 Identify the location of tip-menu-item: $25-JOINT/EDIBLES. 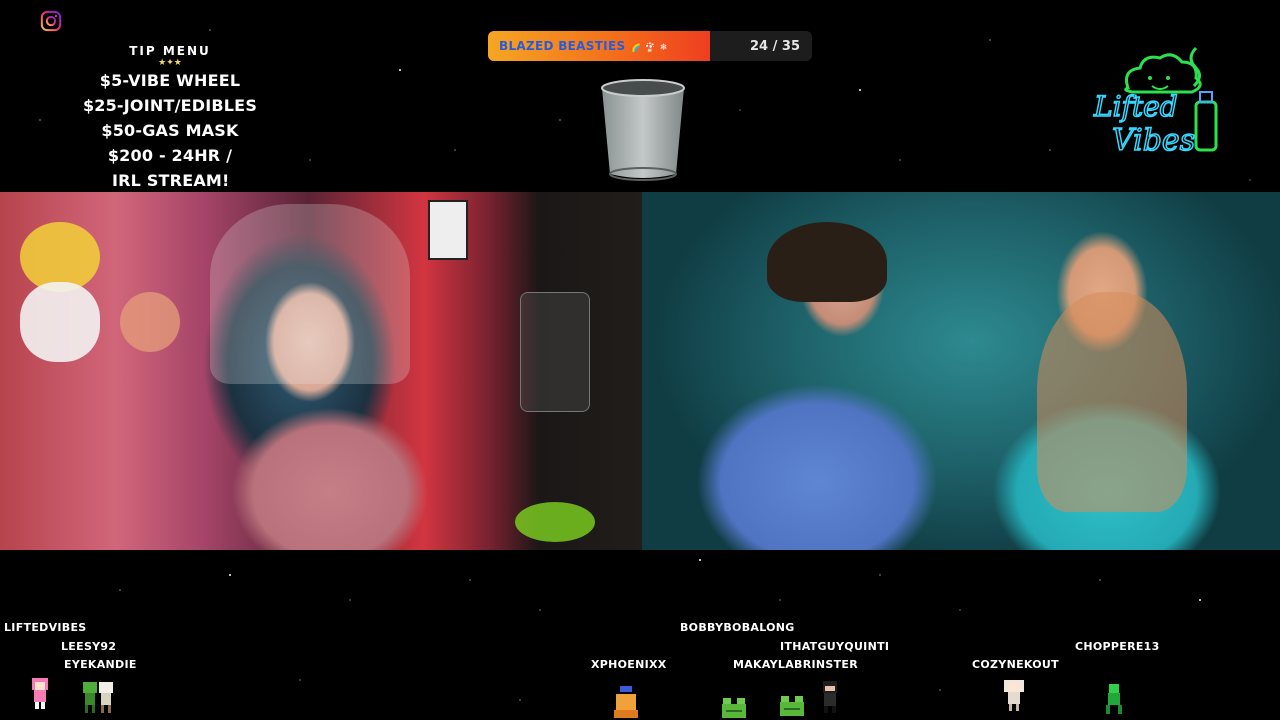
(170, 105).